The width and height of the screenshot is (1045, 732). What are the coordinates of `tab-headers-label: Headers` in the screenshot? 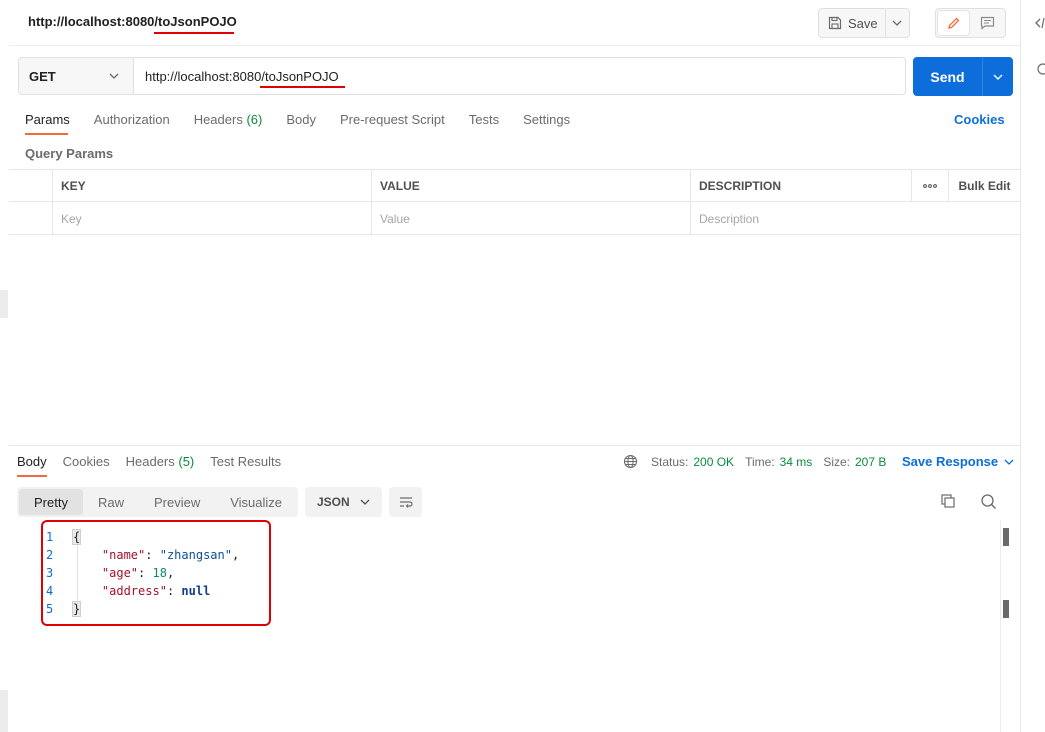 It's located at (218, 119).